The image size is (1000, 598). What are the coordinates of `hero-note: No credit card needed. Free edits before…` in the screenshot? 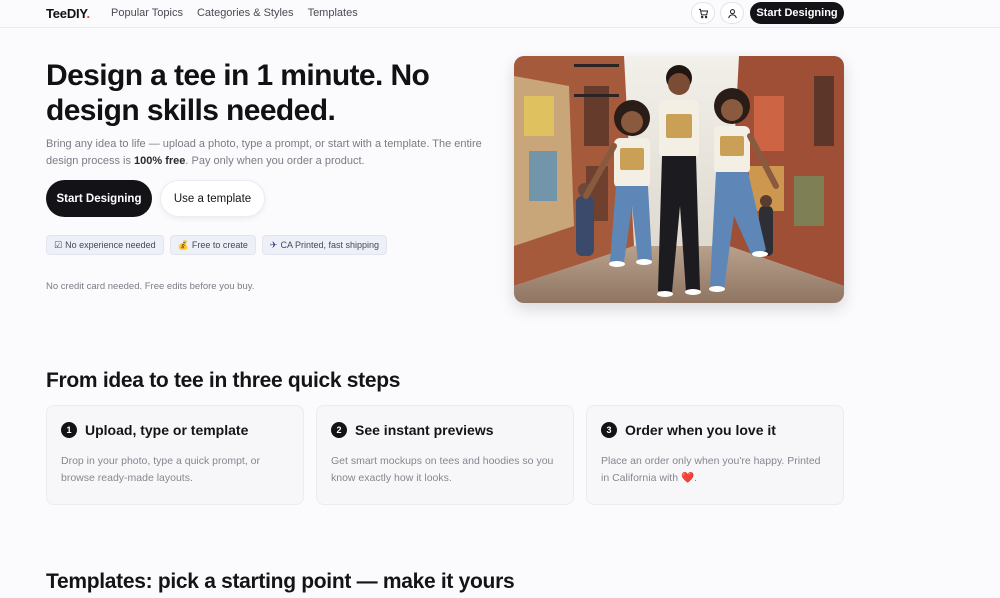 It's located at (150, 286).